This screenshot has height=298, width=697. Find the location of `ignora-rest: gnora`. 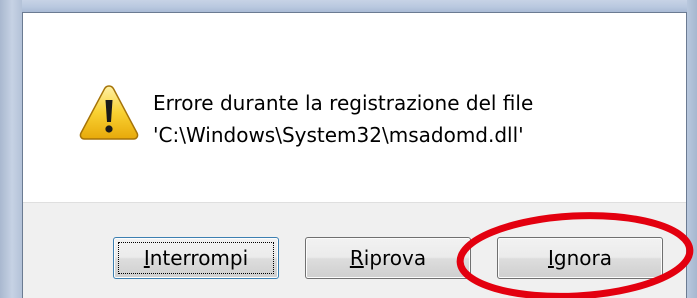

ignora-rest: gnora is located at coordinates (582, 258).